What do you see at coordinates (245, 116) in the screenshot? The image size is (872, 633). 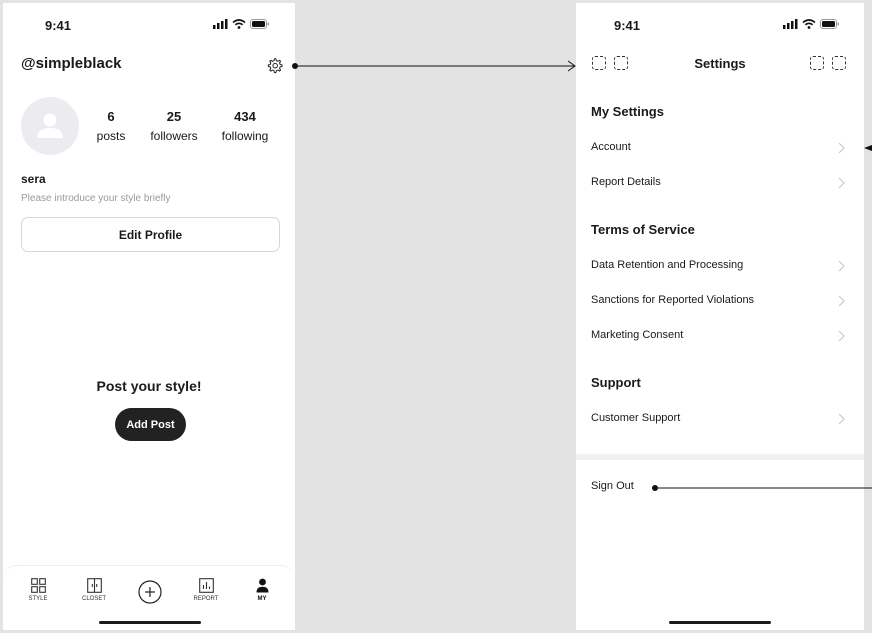 I see `stat-following-value: 434` at bounding box center [245, 116].